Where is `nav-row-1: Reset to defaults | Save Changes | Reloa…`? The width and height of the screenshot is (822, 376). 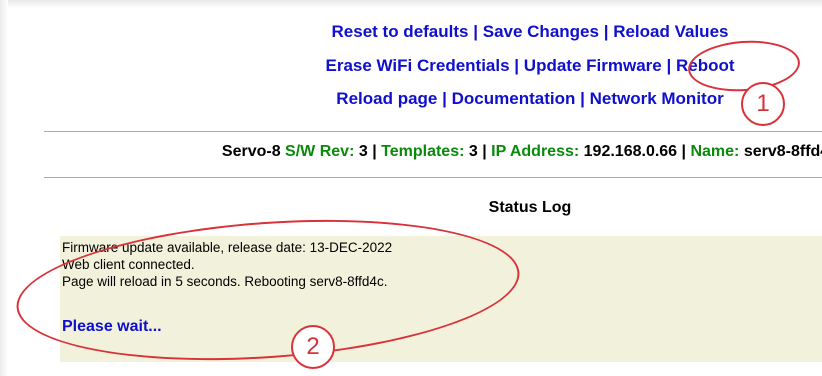 nav-row-1: Reset to defaults | Save Changes | Reloa… is located at coordinates (411, 32).